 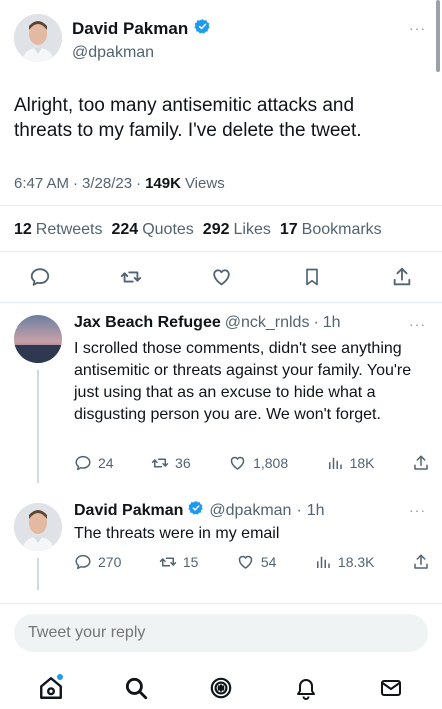 What do you see at coordinates (204, 183) in the screenshot?
I see `views-label: Views` at bounding box center [204, 183].